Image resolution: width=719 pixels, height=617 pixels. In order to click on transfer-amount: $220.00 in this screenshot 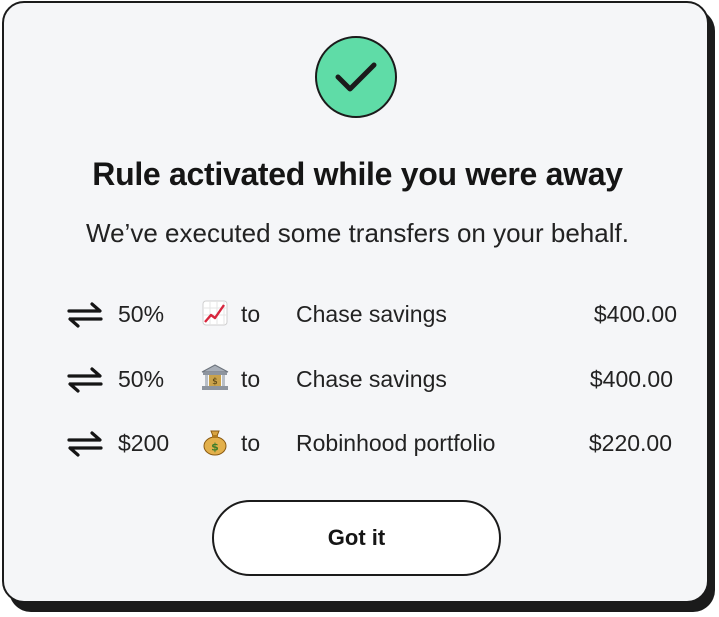, I will do `click(630, 443)`.